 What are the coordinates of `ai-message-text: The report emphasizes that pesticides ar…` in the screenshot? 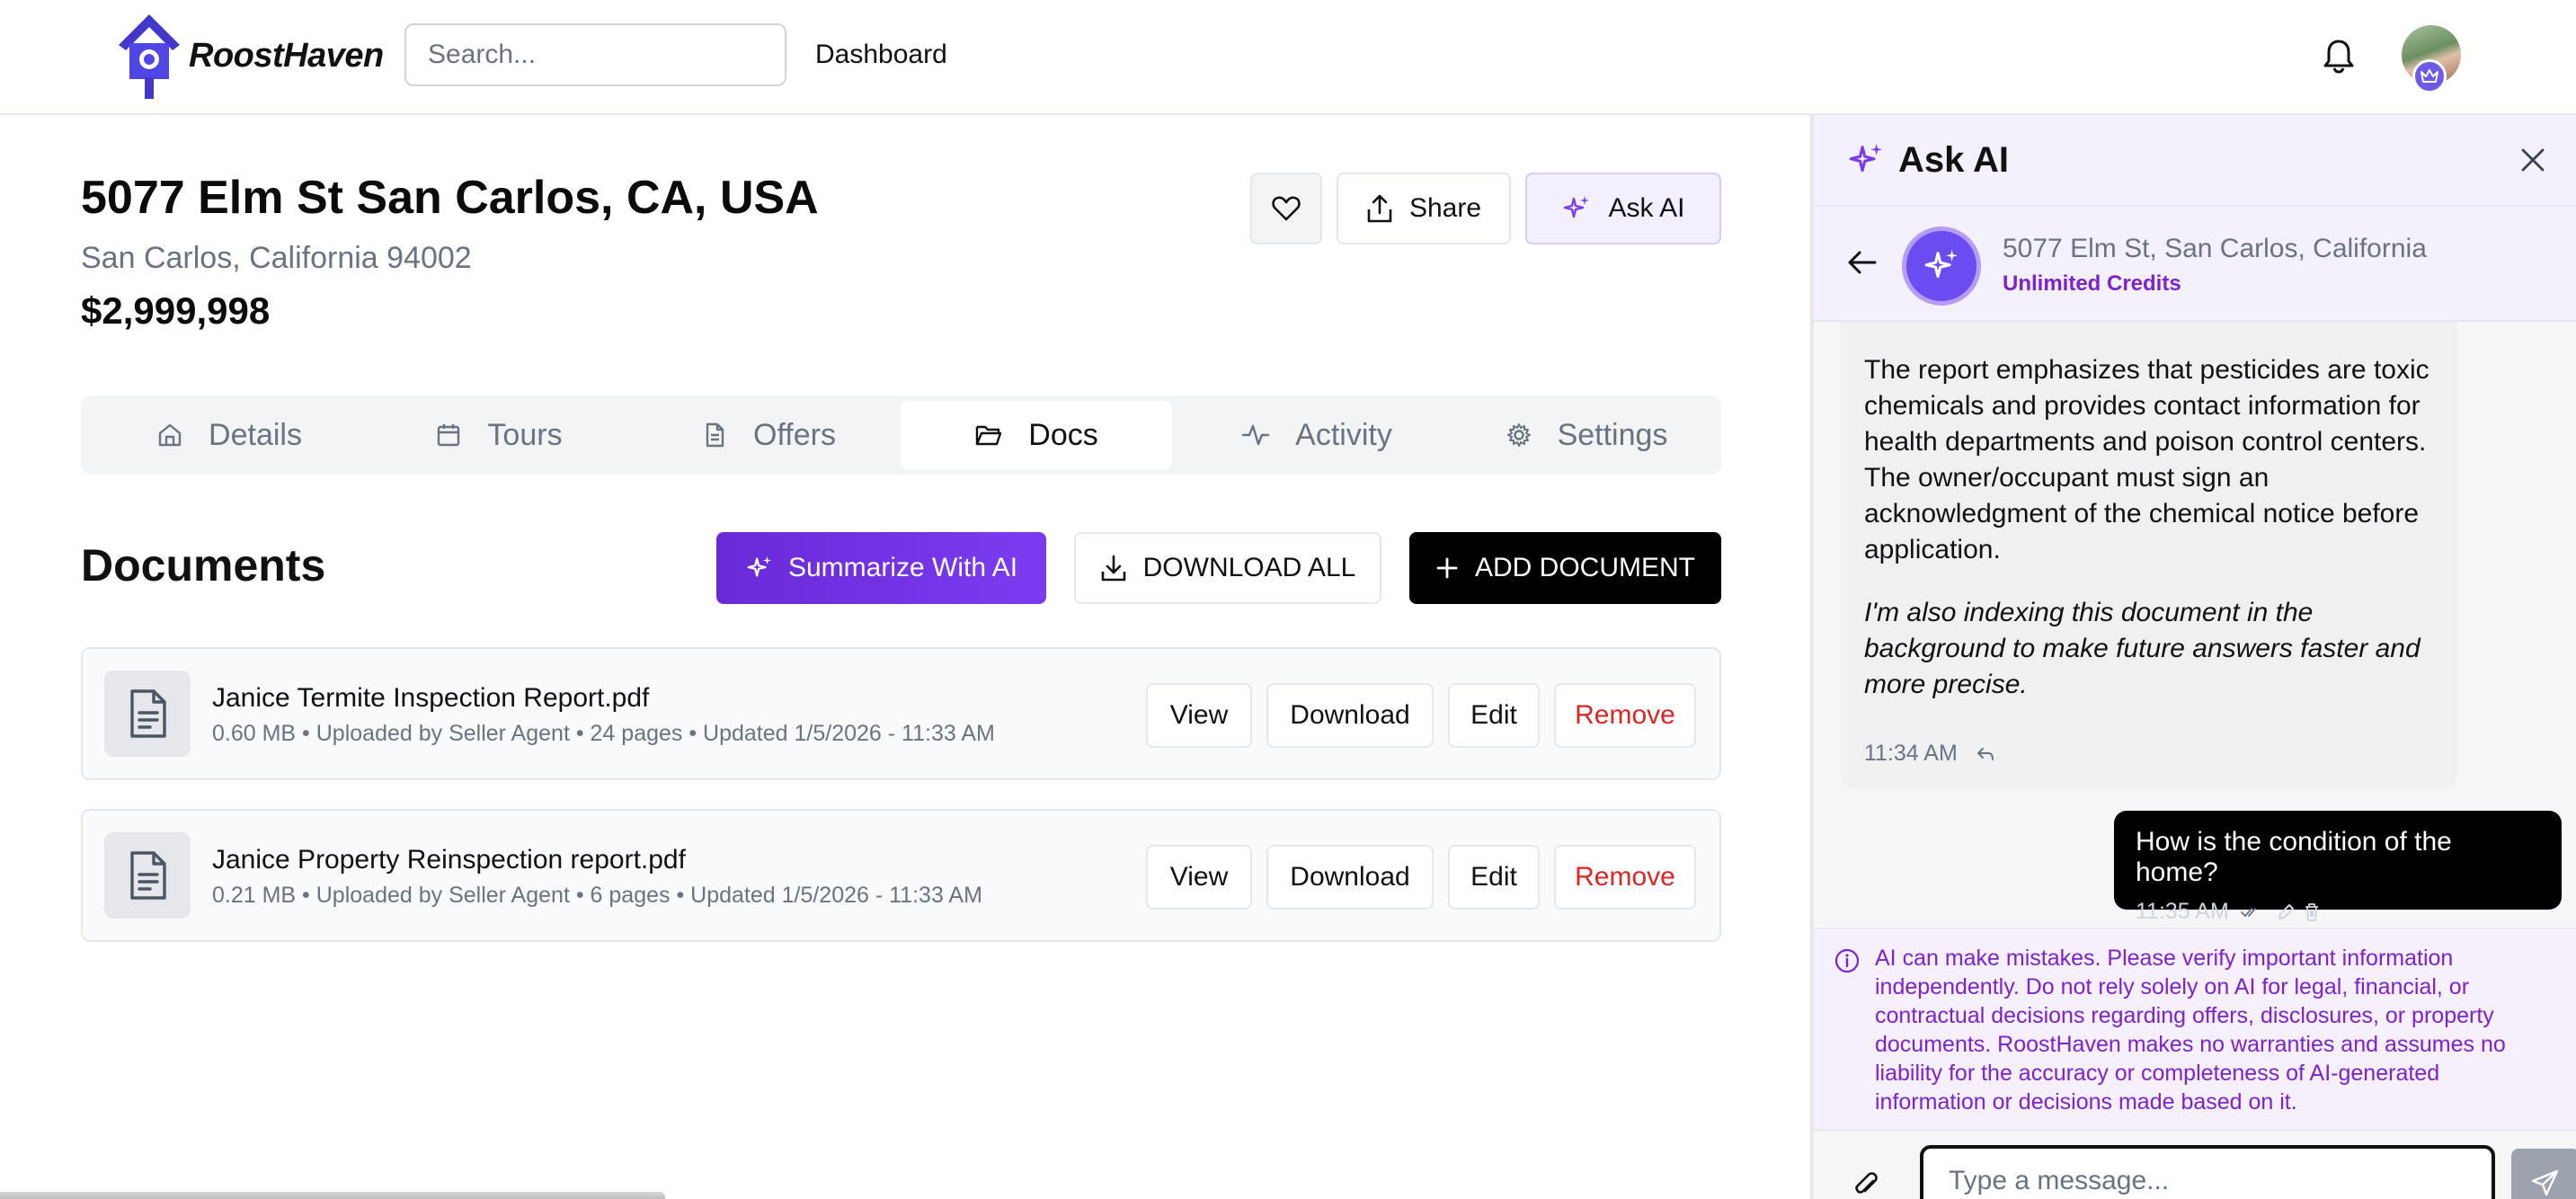 It's located at (2146, 459).